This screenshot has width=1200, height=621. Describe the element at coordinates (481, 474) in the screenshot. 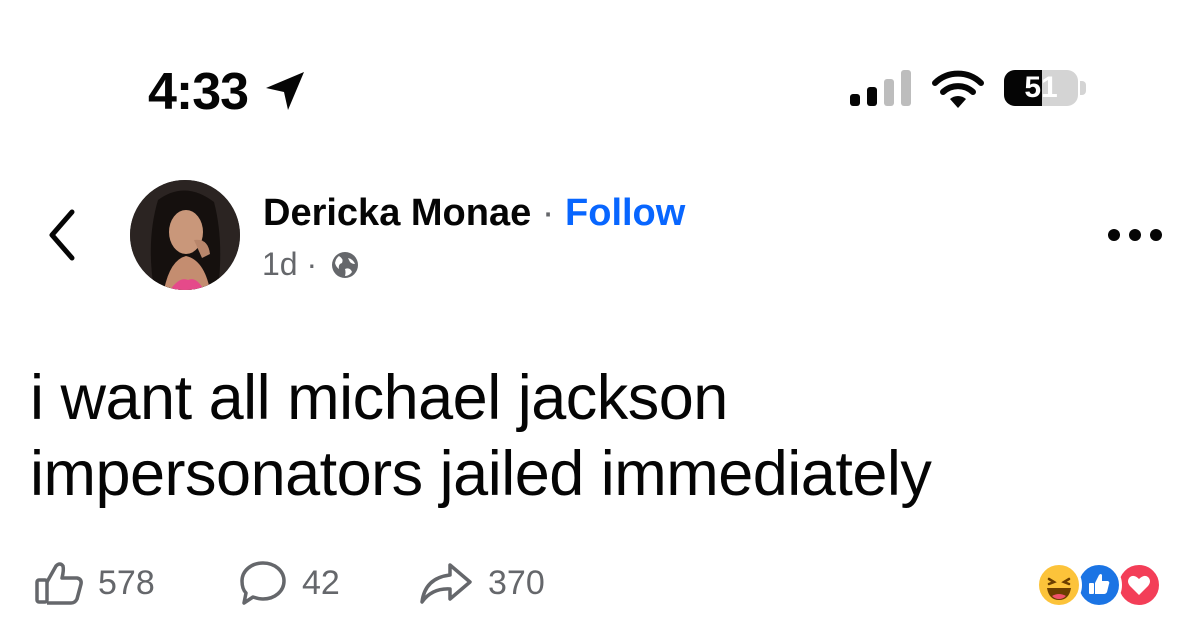

I see `post-text-line: impersonators jailed immediately` at that location.